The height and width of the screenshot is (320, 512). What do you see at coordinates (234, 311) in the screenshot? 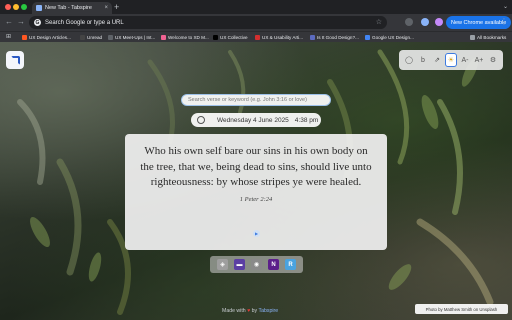
I see `made-with-label: Made with` at bounding box center [234, 311].